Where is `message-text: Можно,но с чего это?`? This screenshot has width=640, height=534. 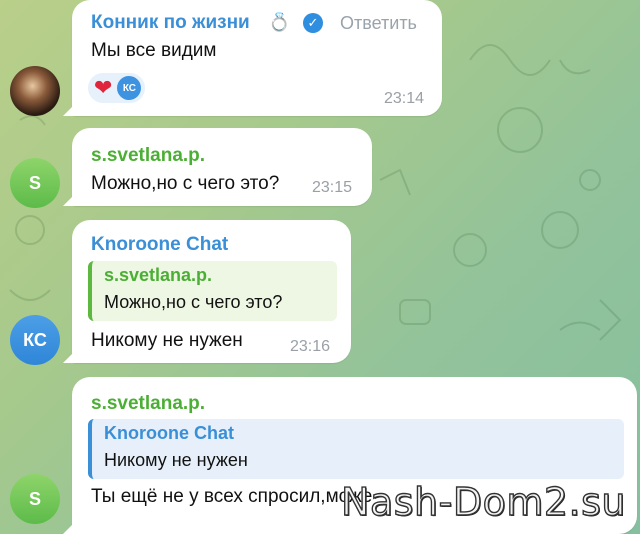
message-text: Можно,но с чего это? is located at coordinates (185, 183).